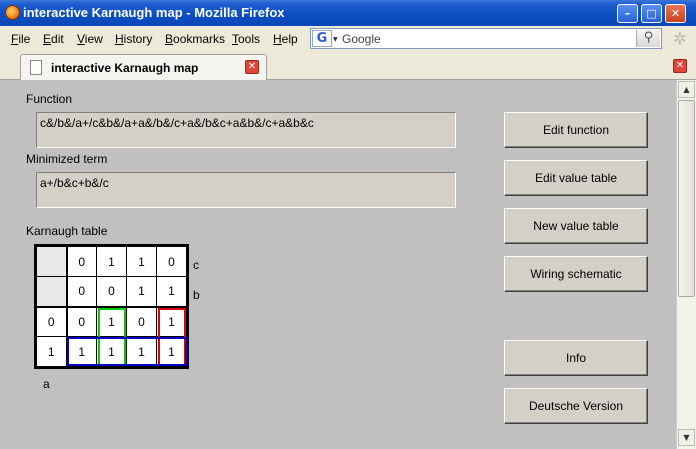  I want to click on deutsche-version-button: Deutsche Version, so click(576, 406).